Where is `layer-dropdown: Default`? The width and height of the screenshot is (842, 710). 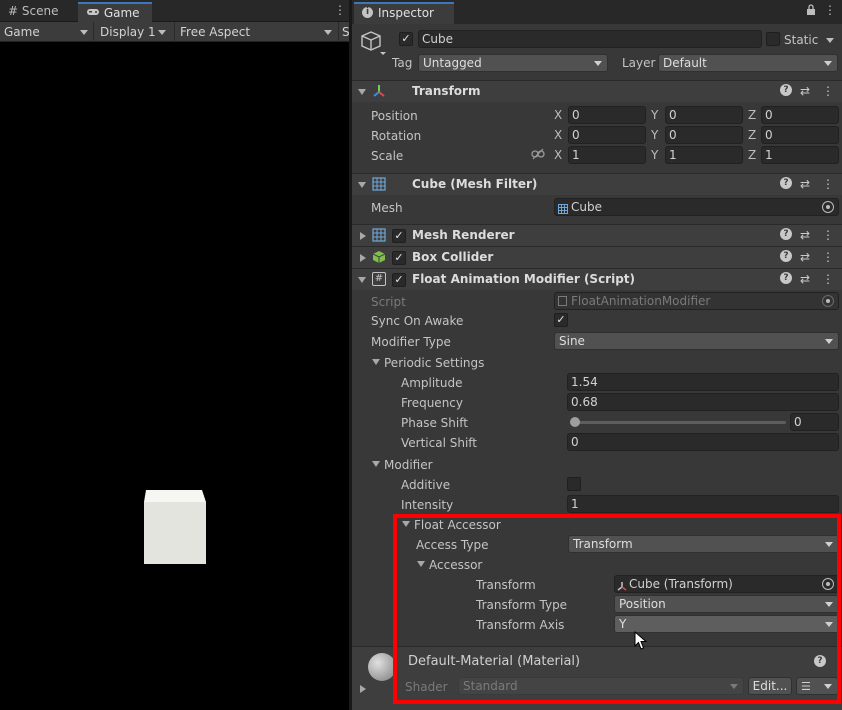 layer-dropdown: Default is located at coordinates (748, 63).